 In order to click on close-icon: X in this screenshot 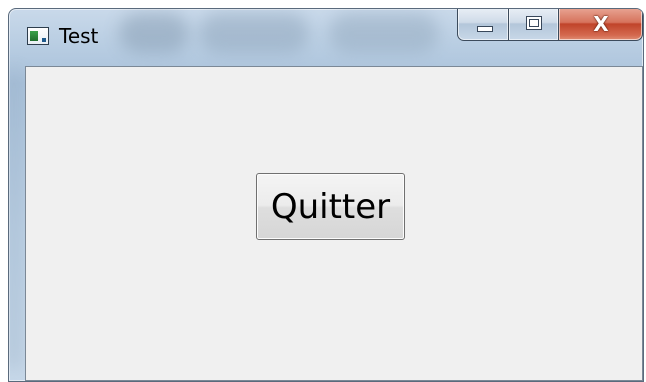, I will do `click(601, 24)`.